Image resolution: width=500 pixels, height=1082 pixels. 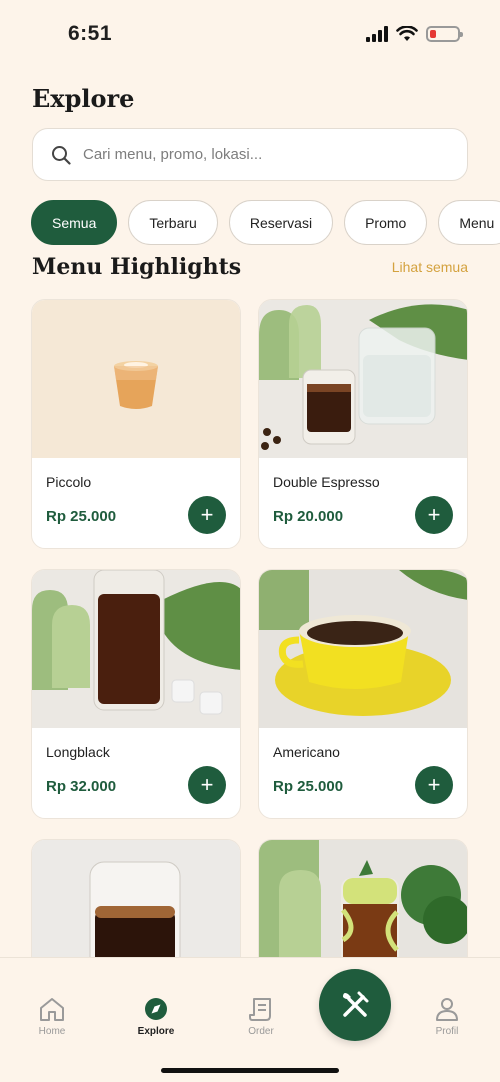 What do you see at coordinates (469, 222) in the screenshot?
I see `filter-chip-menu: Menu` at bounding box center [469, 222].